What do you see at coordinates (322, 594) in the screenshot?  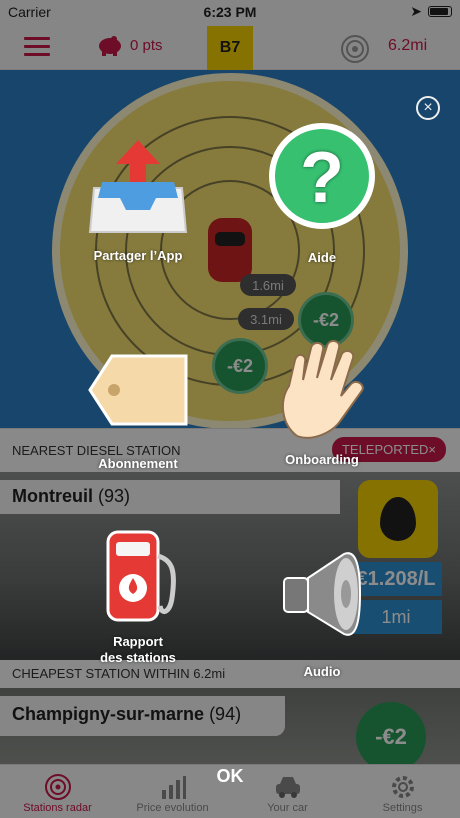 I see `speaker-icon` at bounding box center [322, 594].